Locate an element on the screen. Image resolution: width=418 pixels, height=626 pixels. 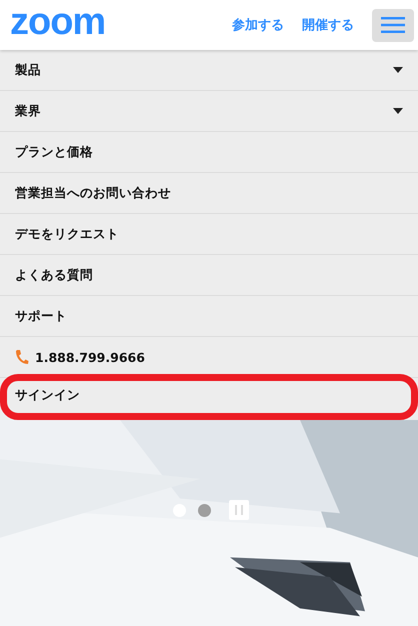
menu-label: 業界 is located at coordinates (204, 111).